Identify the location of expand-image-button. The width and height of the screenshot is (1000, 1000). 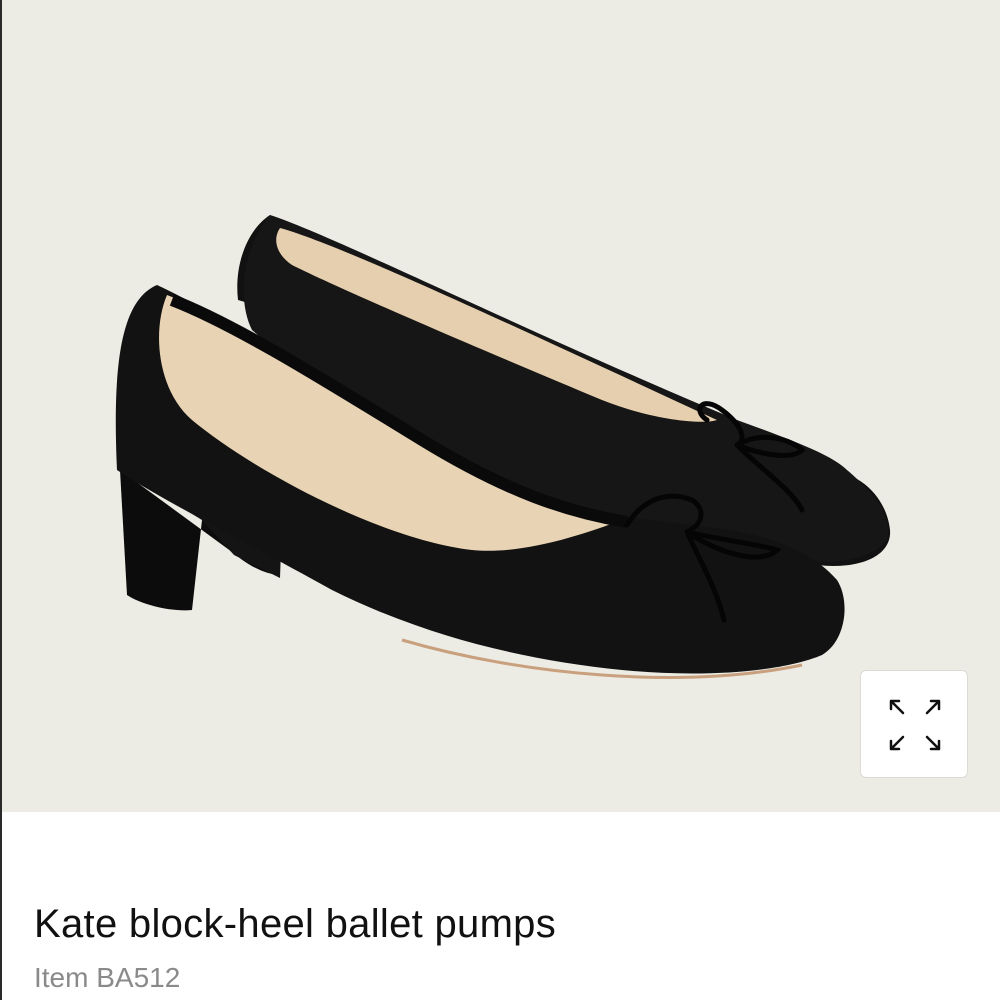
(914, 724).